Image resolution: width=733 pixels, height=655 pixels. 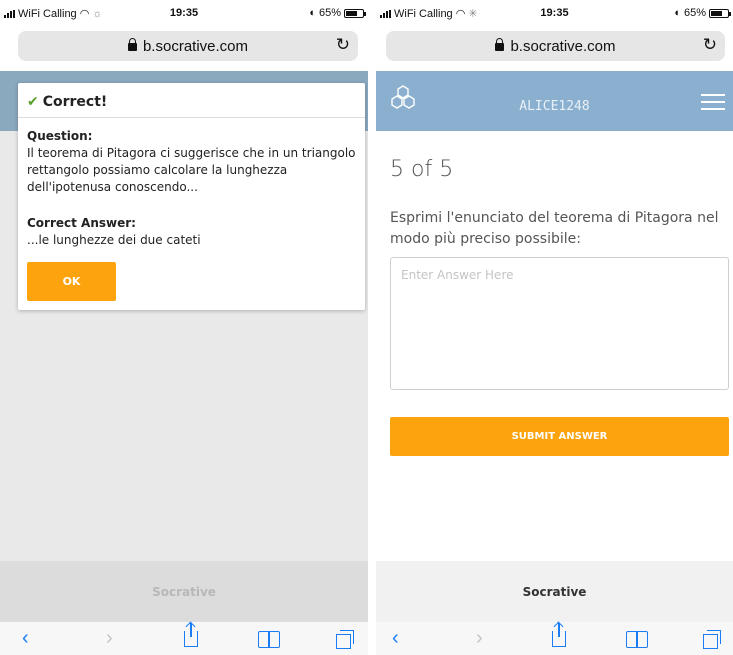 I want to click on question-label: Question:, so click(x=60, y=136).